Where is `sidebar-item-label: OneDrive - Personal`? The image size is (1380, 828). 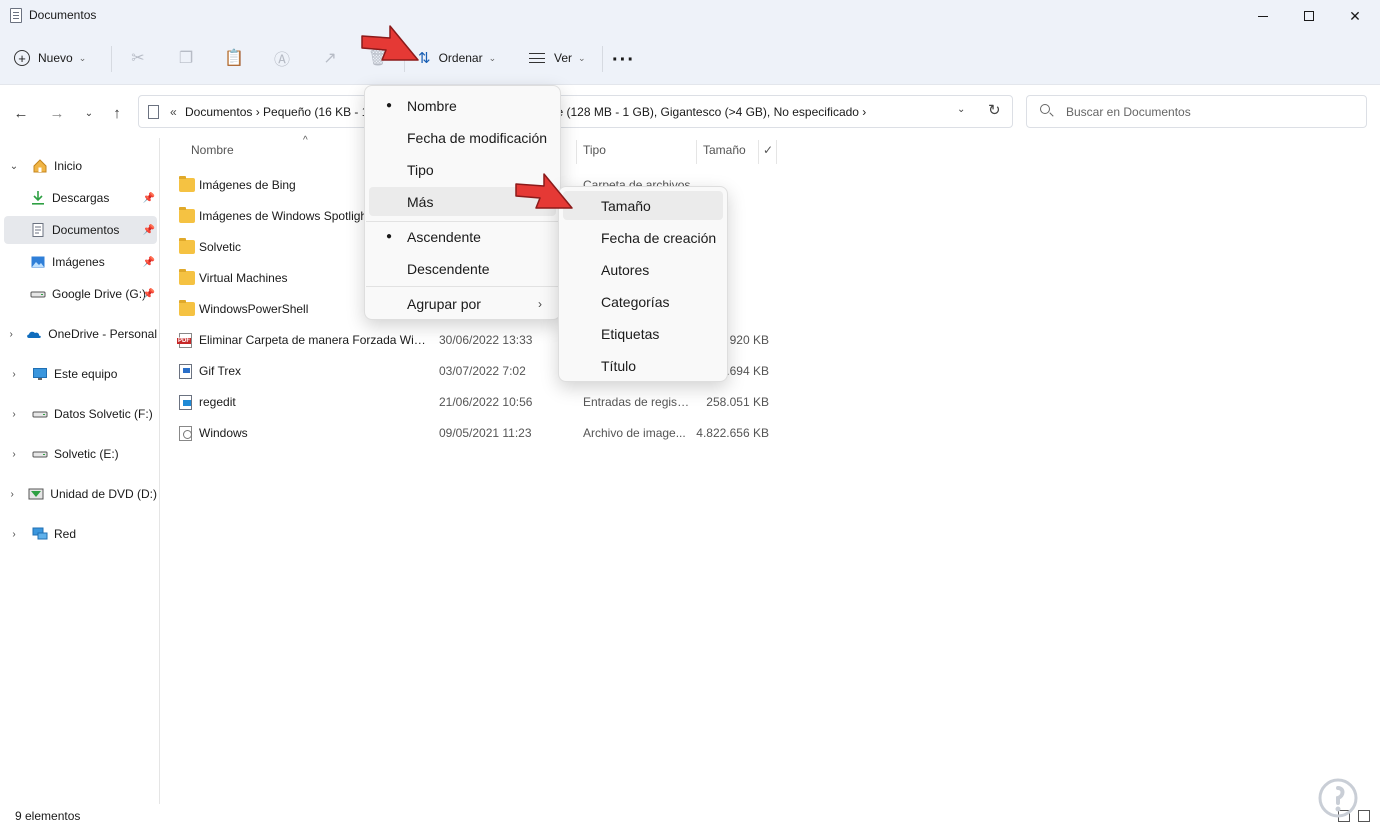 sidebar-item-label: OneDrive - Personal is located at coordinates (102, 334).